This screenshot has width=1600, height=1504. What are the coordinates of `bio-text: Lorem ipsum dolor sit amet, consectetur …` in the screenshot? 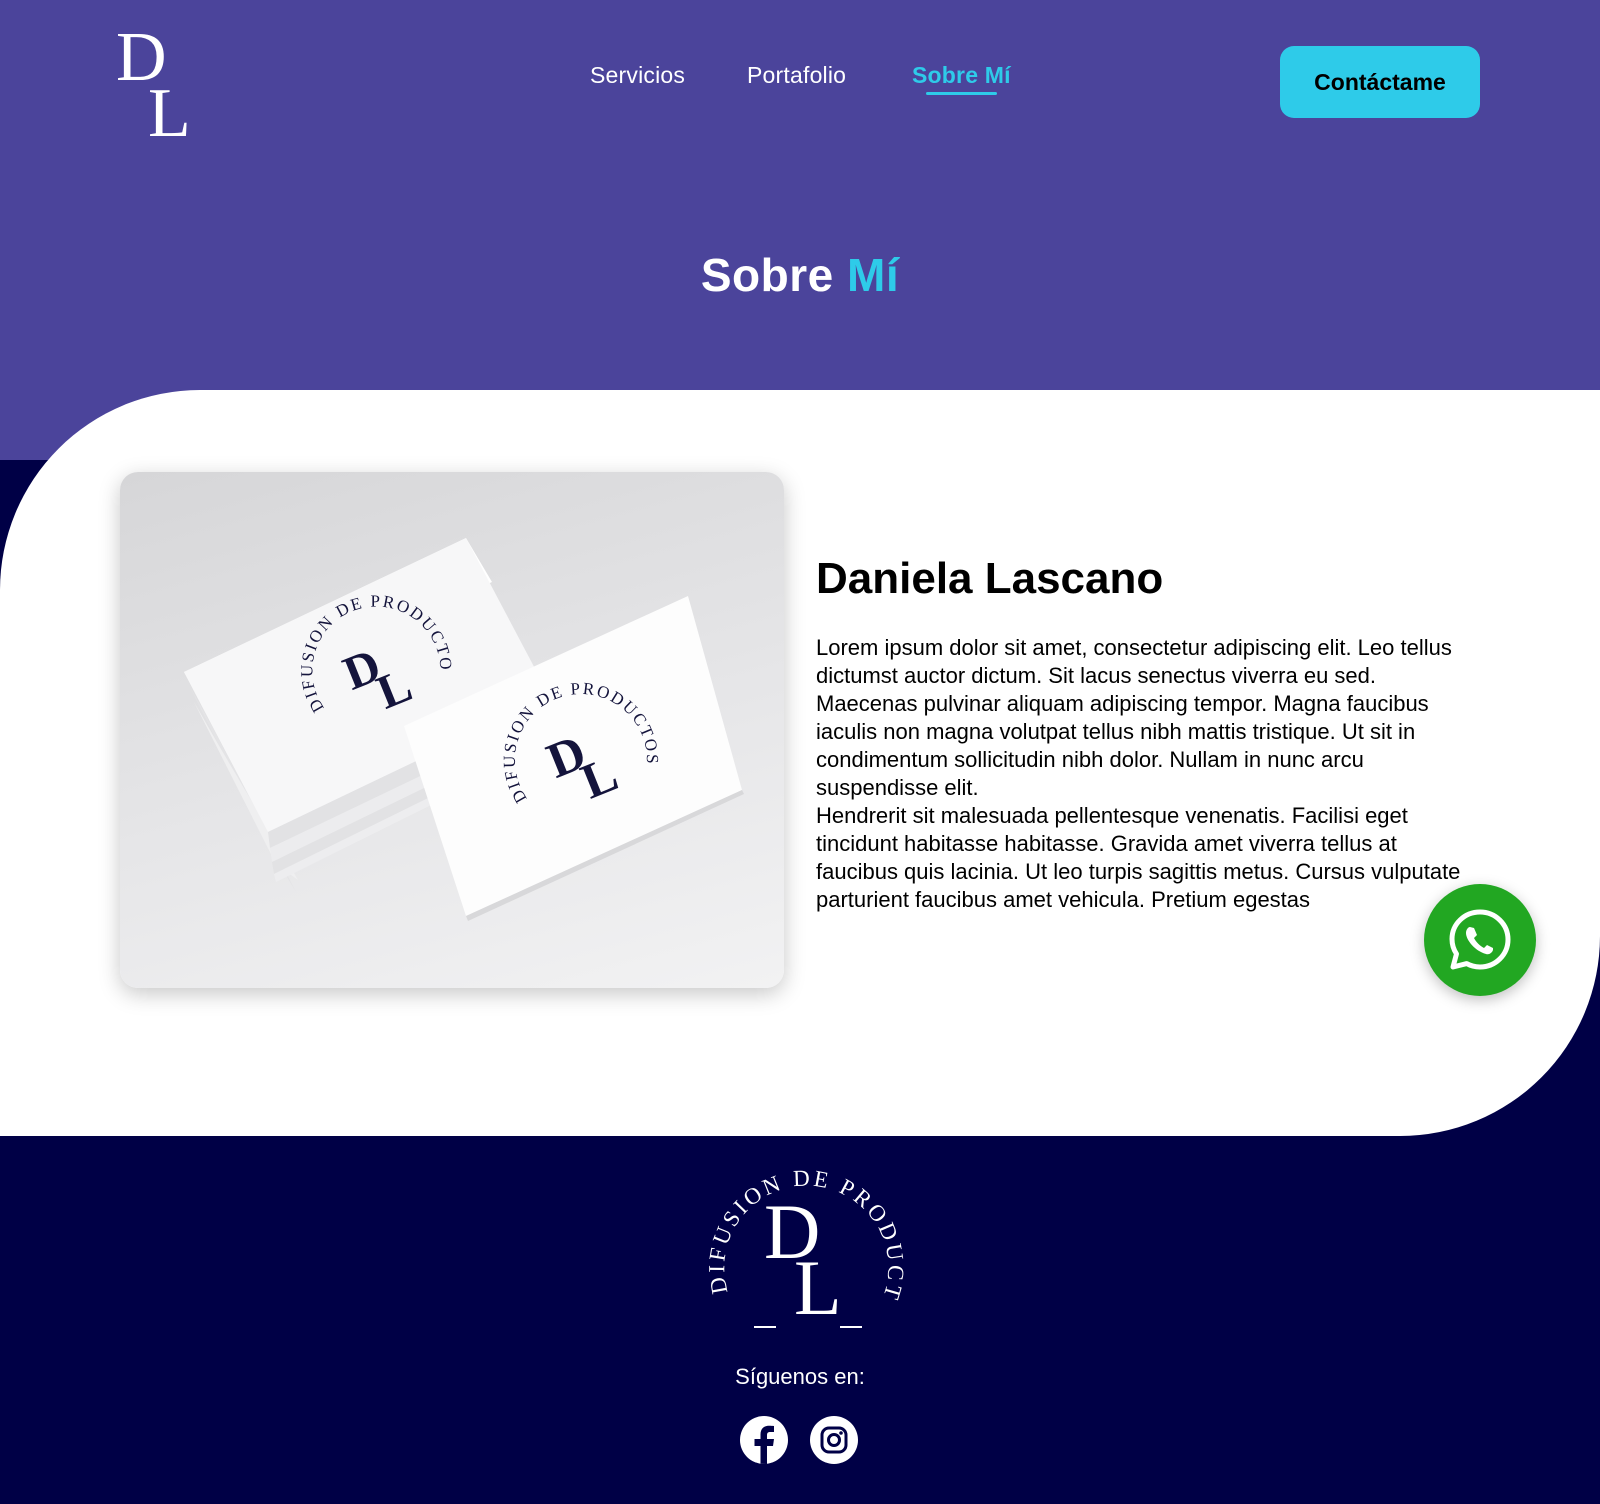 It's located at (1146, 774).